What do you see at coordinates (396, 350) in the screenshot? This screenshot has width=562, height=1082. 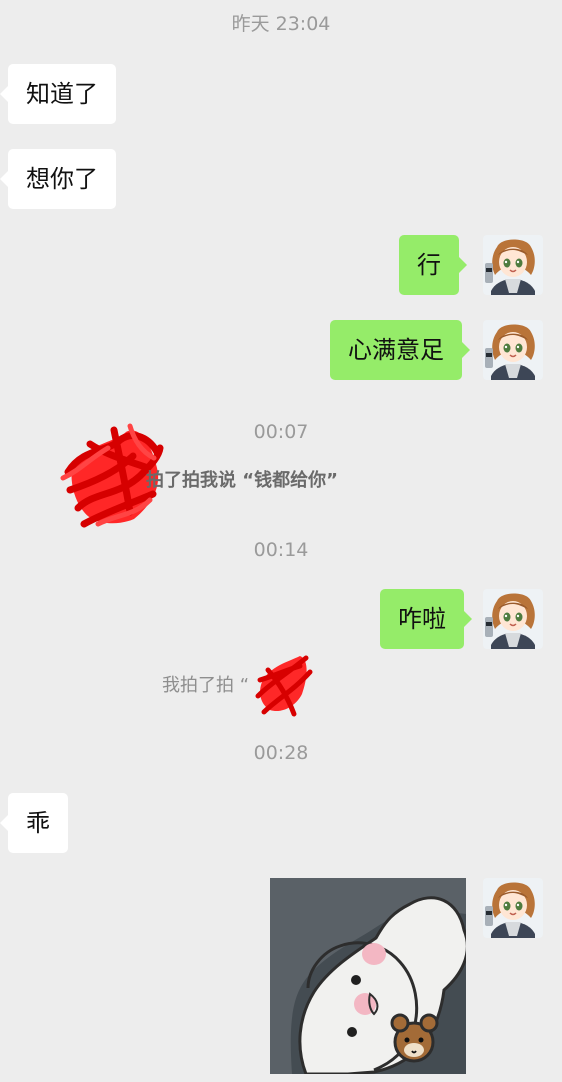 I see `message-text: 心满意足` at bounding box center [396, 350].